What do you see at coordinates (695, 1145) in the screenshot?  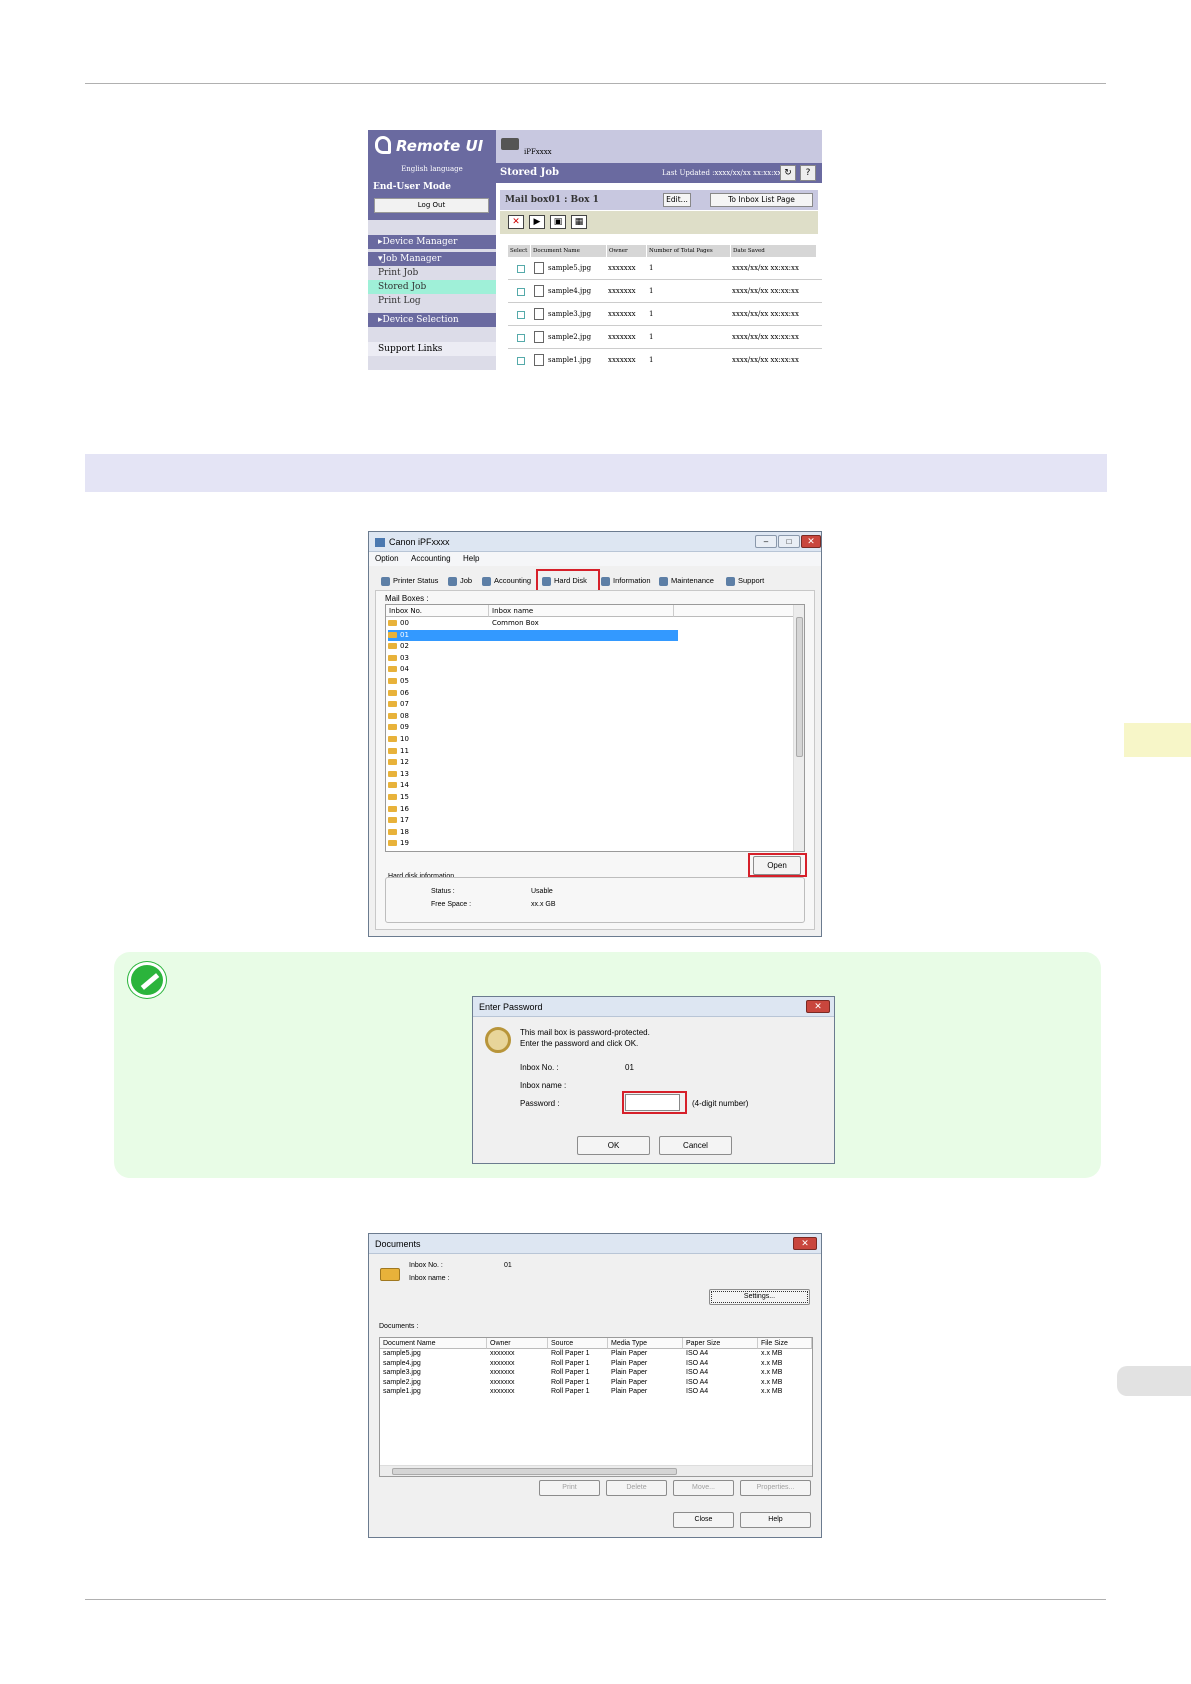 I see `cancel-button: Cancel` at bounding box center [695, 1145].